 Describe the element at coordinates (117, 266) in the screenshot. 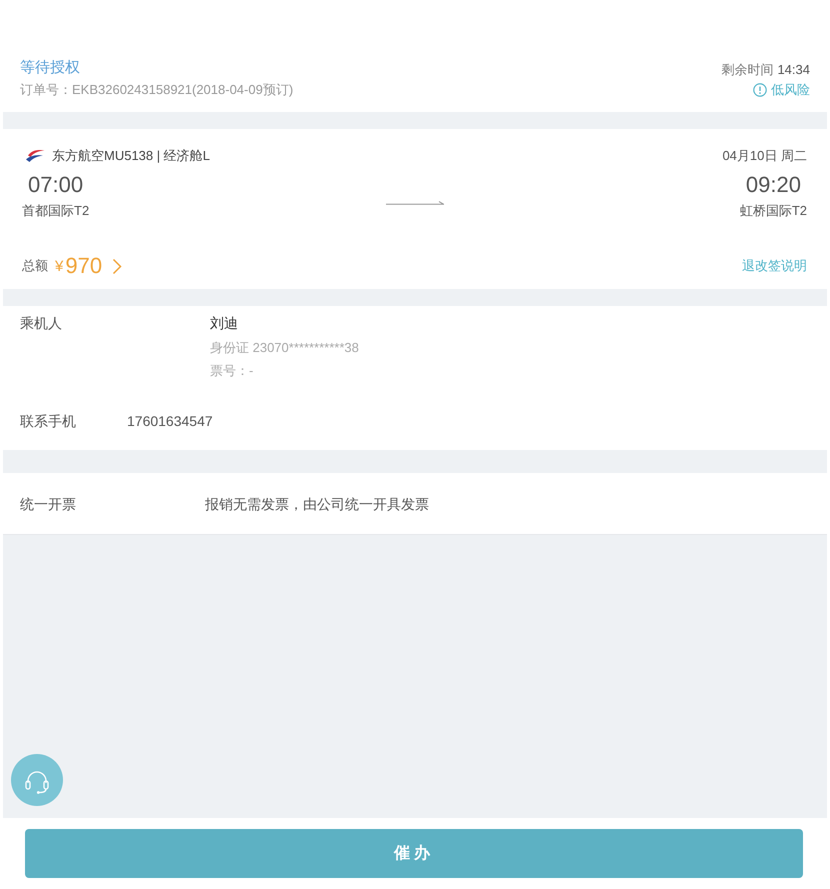

I see `chevron-icon` at that location.